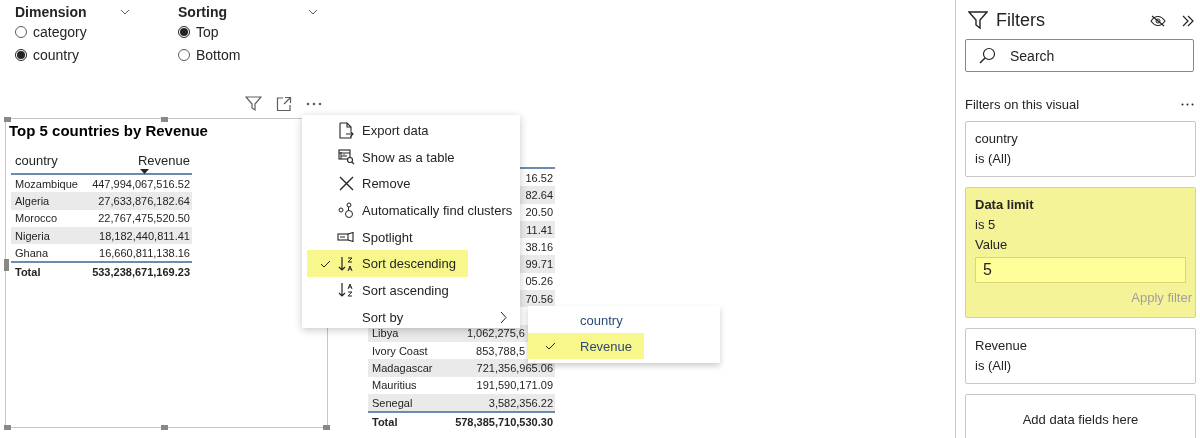 This screenshot has height=438, width=1200. What do you see at coordinates (539, 246) in the screenshot?
I see `table-cell-text: 38.16` at bounding box center [539, 246].